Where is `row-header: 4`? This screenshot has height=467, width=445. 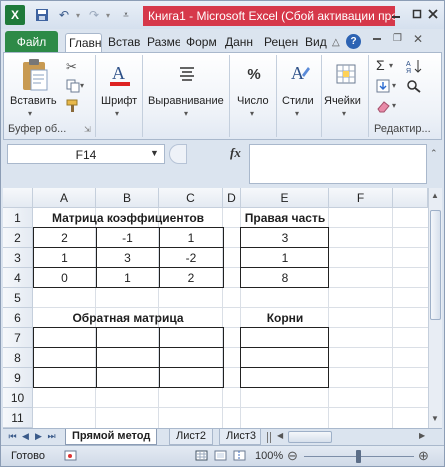
row-header: 4 is located at coordinates (18, 278).